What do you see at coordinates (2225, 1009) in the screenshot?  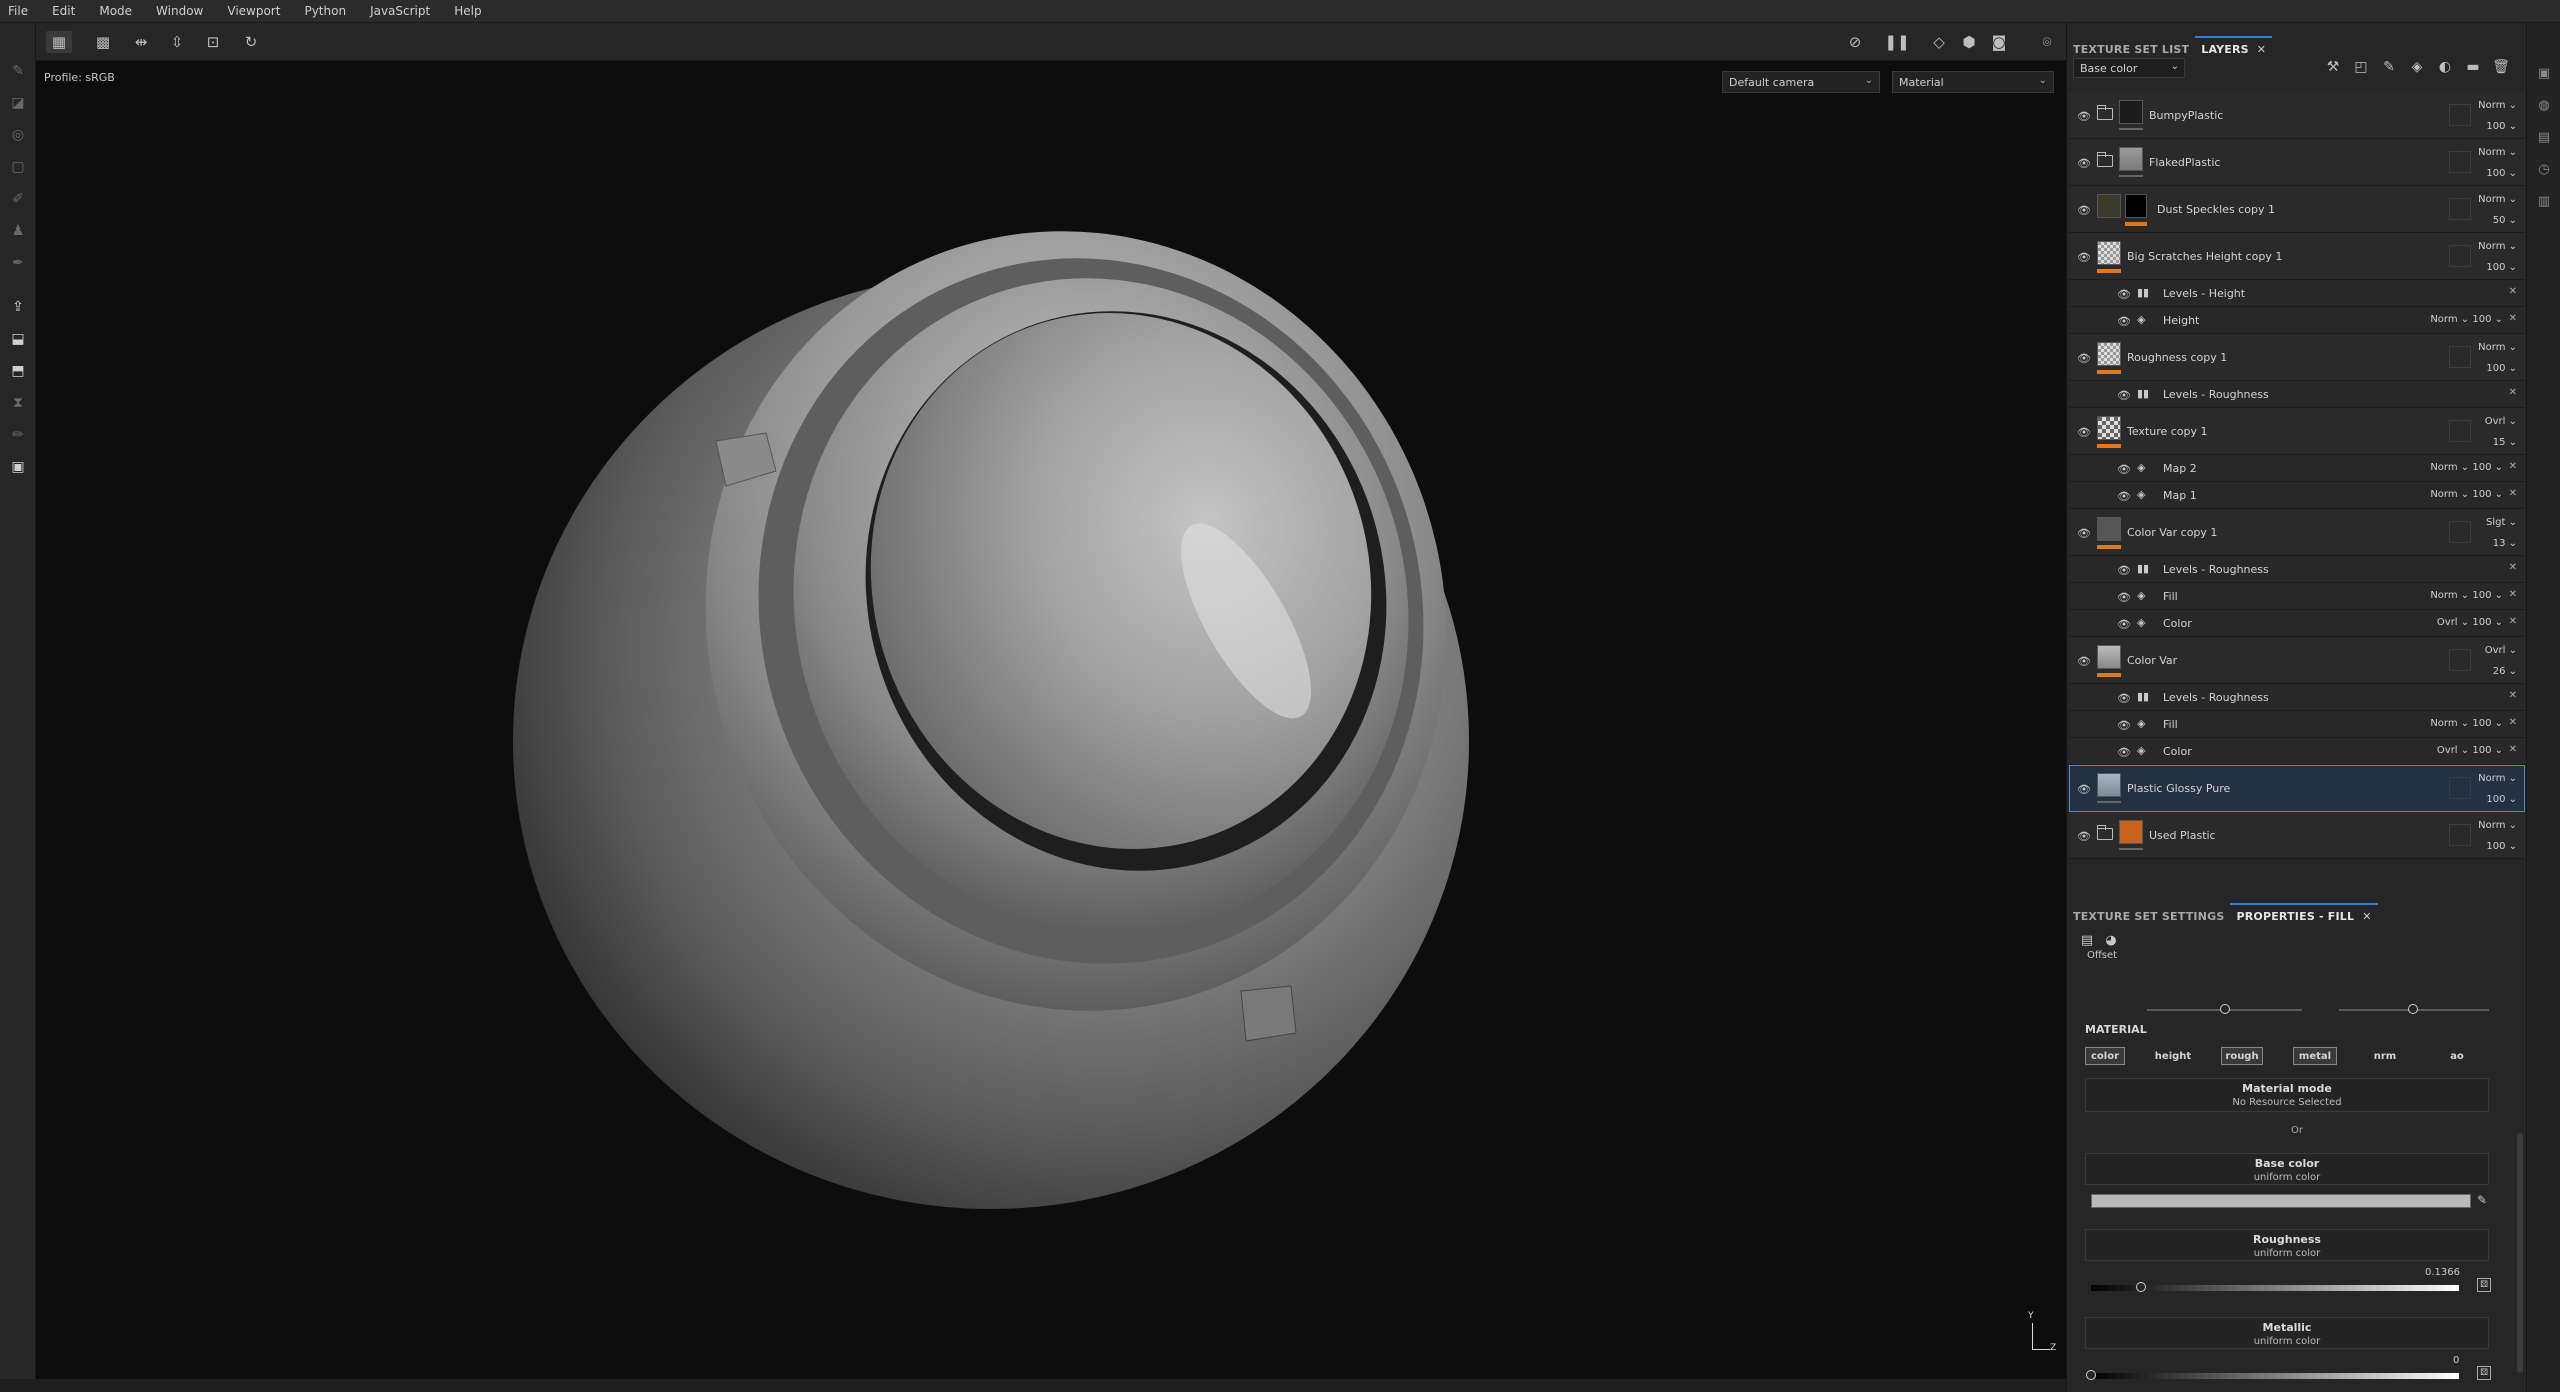 I see `offset-x-knob` at bounding box center [2225, 1009].